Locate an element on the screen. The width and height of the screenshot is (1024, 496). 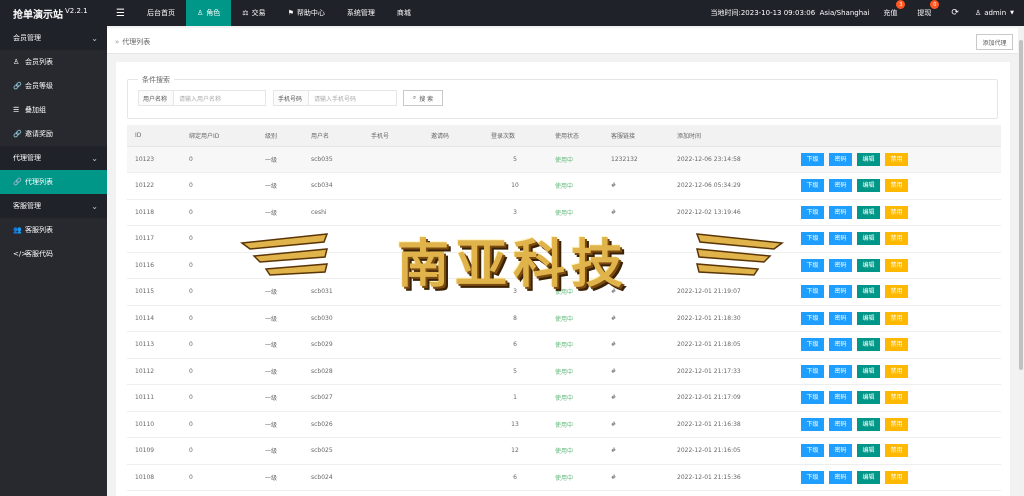
nav-item-0: 后台首页 is located at coordinates (161, 13).